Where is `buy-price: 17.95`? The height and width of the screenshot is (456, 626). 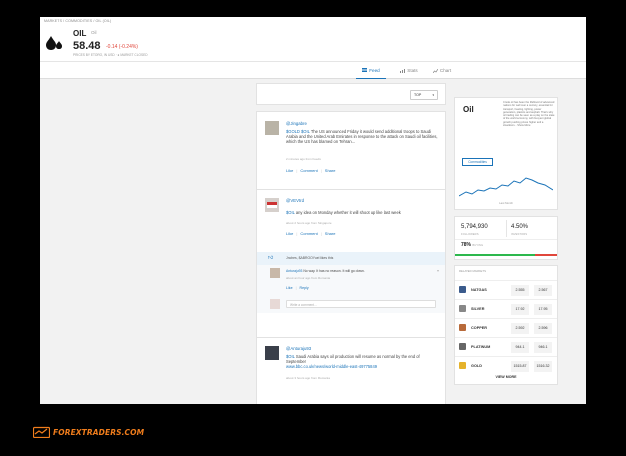 buy-price: 17.95 is located at coordinates (543, 309).